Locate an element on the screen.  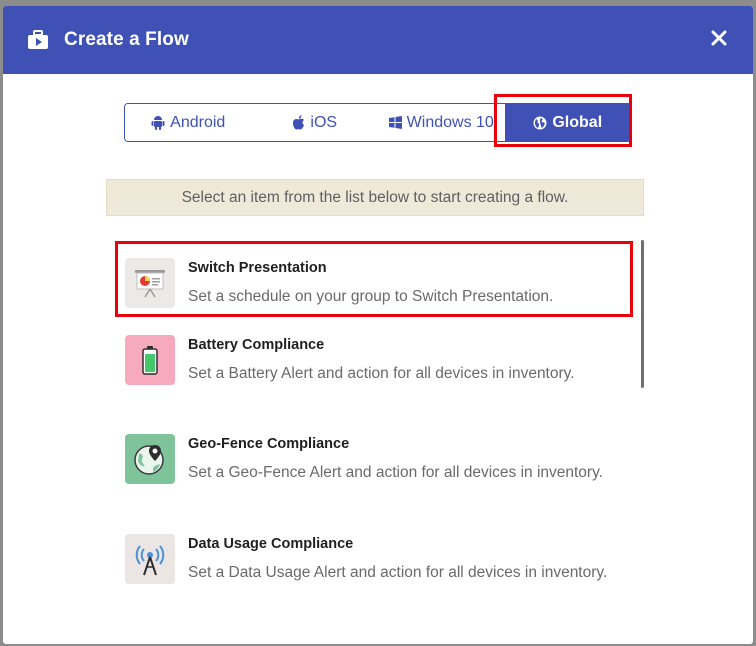
global-tab-highlight is located at coordinates (563, 120).